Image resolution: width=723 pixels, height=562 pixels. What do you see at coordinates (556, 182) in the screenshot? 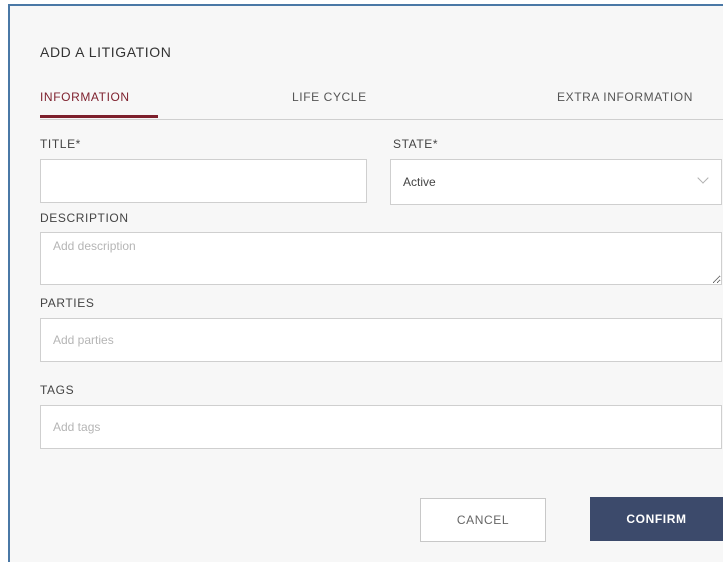
I see `state-select: Active` at bounding box center [556, 182].